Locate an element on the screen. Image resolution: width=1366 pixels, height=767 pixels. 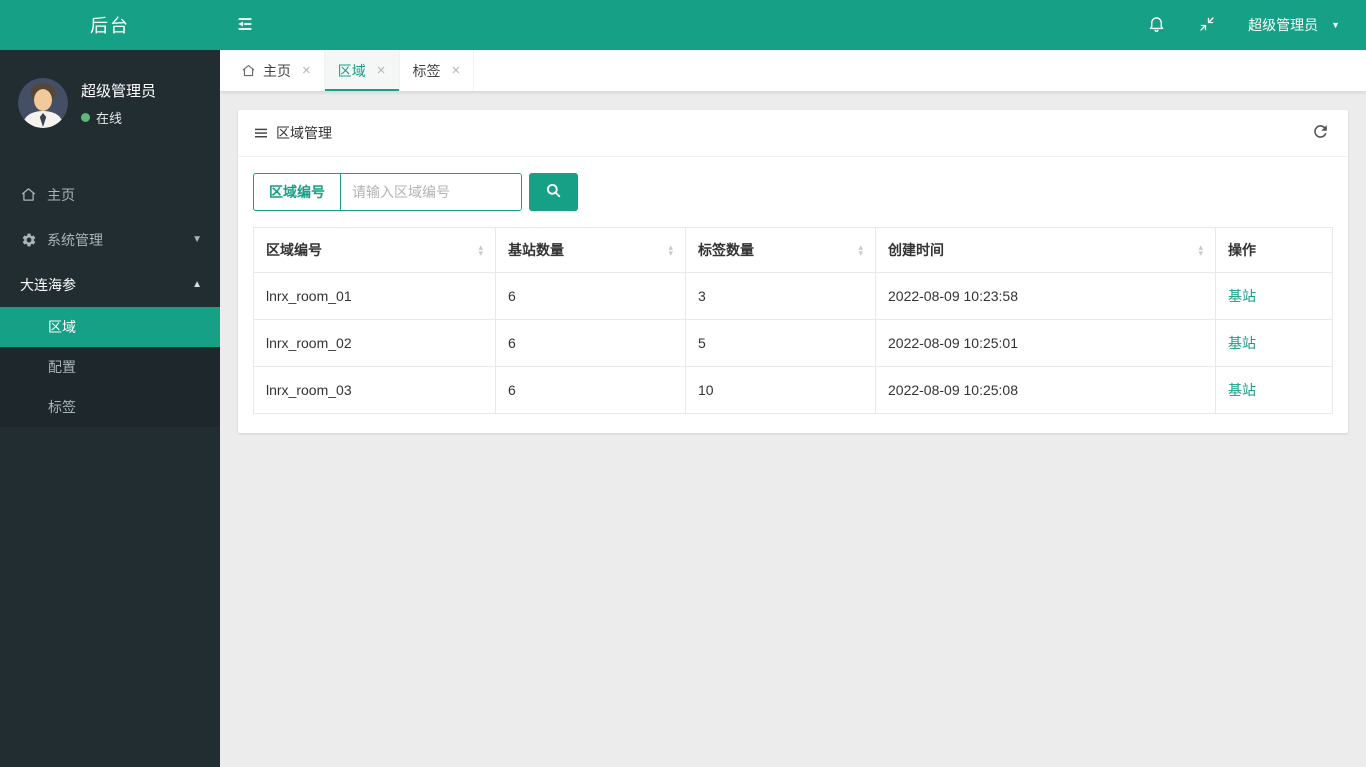
column-label: 标签数量 is located at coordinates (726, 250).